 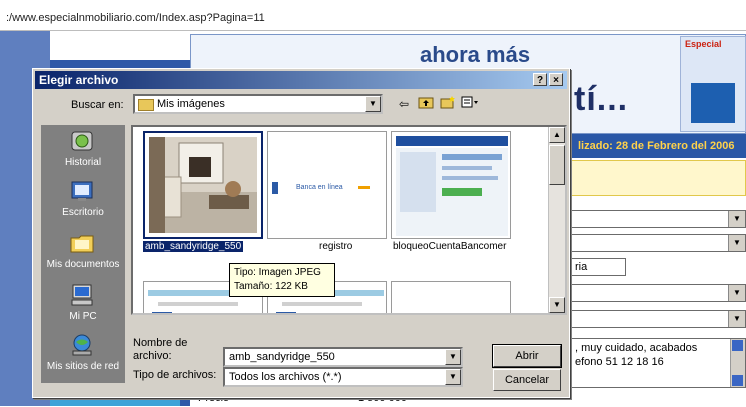 What do you see at coordinates (556, 79) in the screenshot?
I see `close-button: ×` at bounding box center [556, 79].